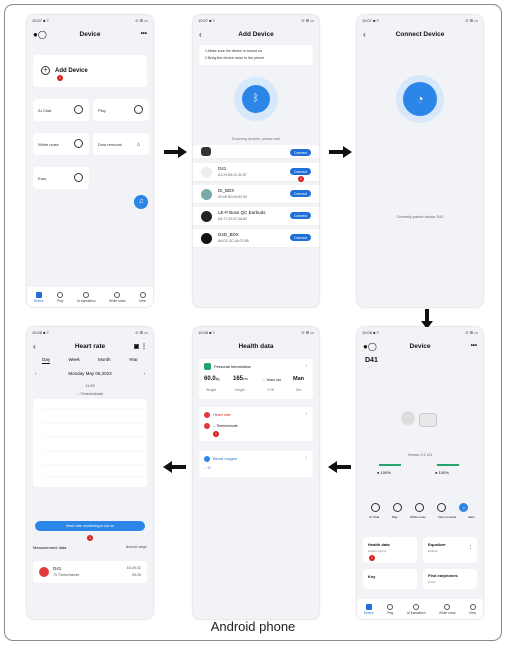  Describe the element at coordinates (256, 152) in the screenshot. I see `device-row-partial: Connect` at that location.